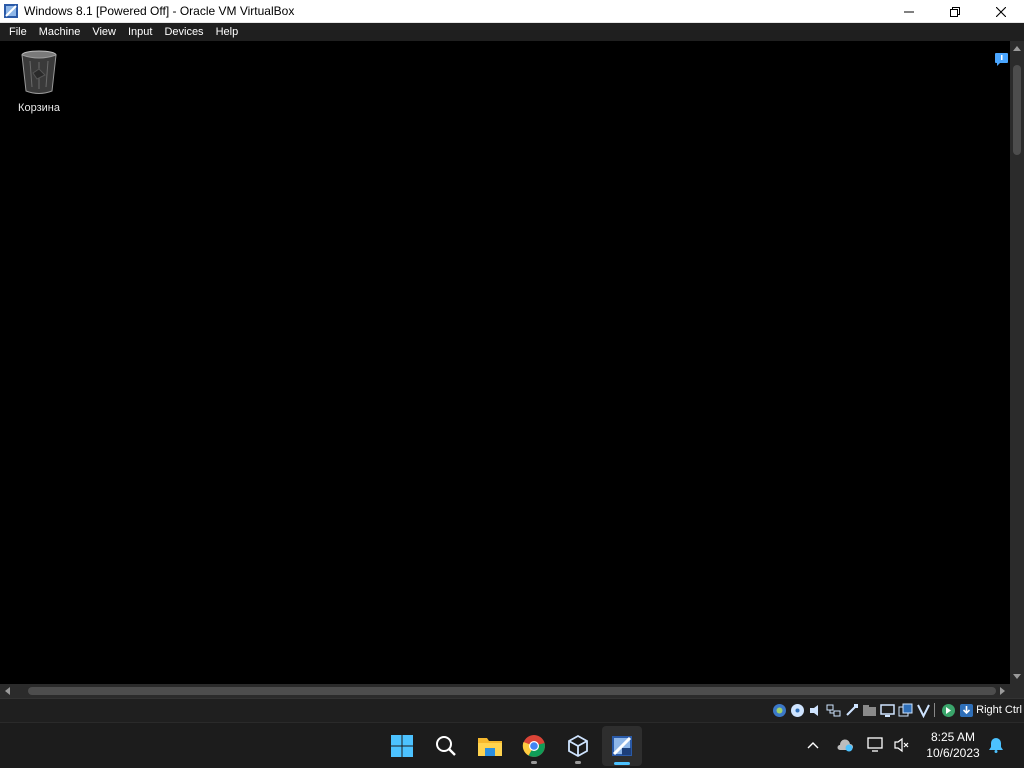  I want to click on search-icon, so click(446, 746).